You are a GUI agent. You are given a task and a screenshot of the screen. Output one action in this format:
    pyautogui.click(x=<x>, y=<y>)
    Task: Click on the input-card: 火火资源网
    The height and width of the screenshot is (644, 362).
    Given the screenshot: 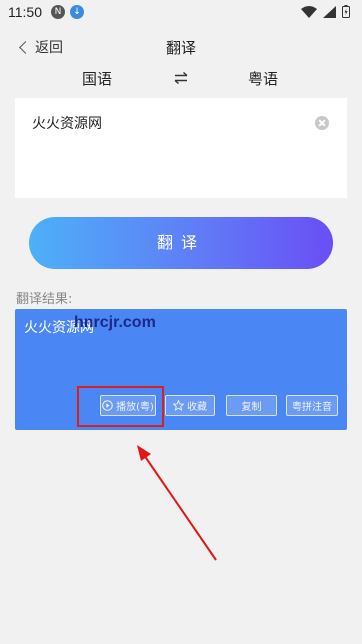 What is the action you would take?
    pyautogui.click(x=181, y=148)
    